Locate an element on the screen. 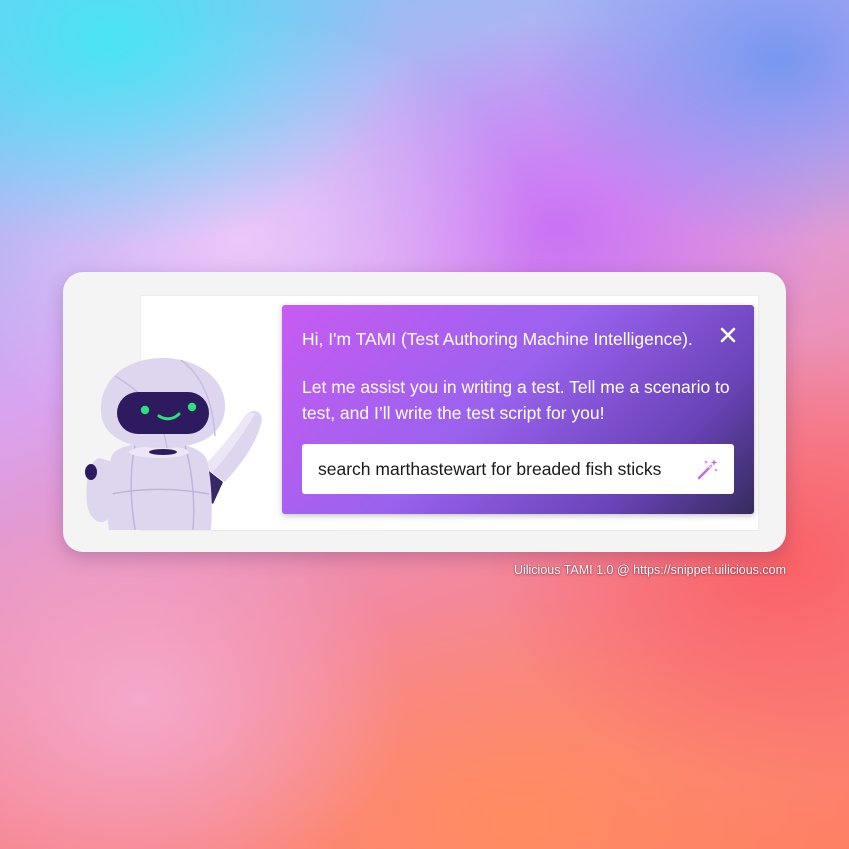 The height and width of the screenshot is (849, 849). scenario-prompt-box is located at coordinates (518, 469).